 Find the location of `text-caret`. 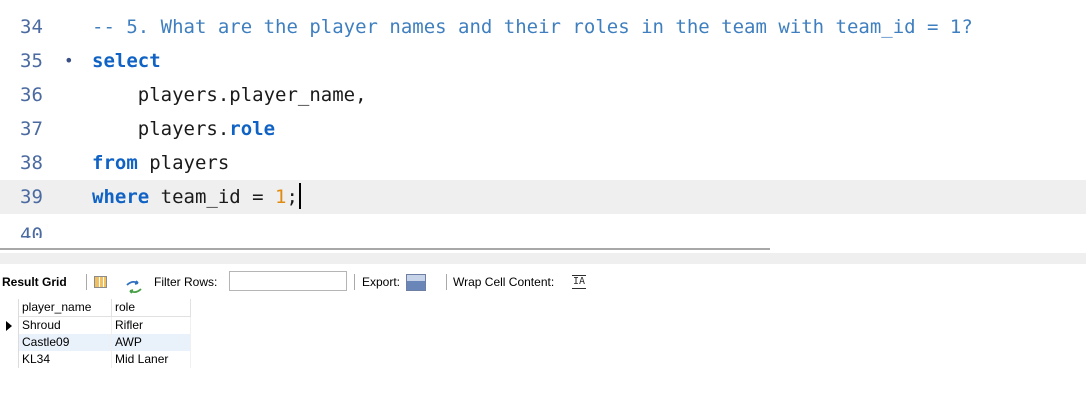

text-caret is located at coordinates (299, 196).